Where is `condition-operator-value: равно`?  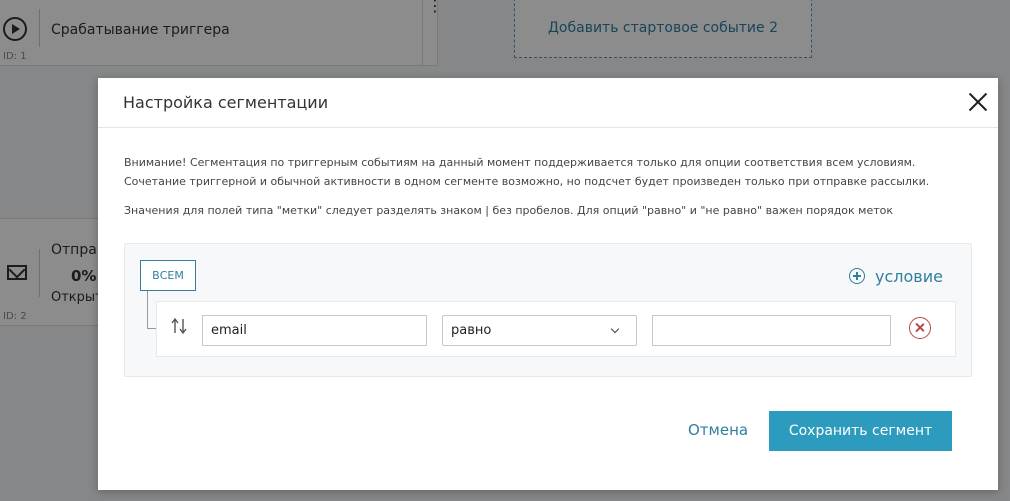
condition-operator-value: равно is located at coordinates (471, 330).